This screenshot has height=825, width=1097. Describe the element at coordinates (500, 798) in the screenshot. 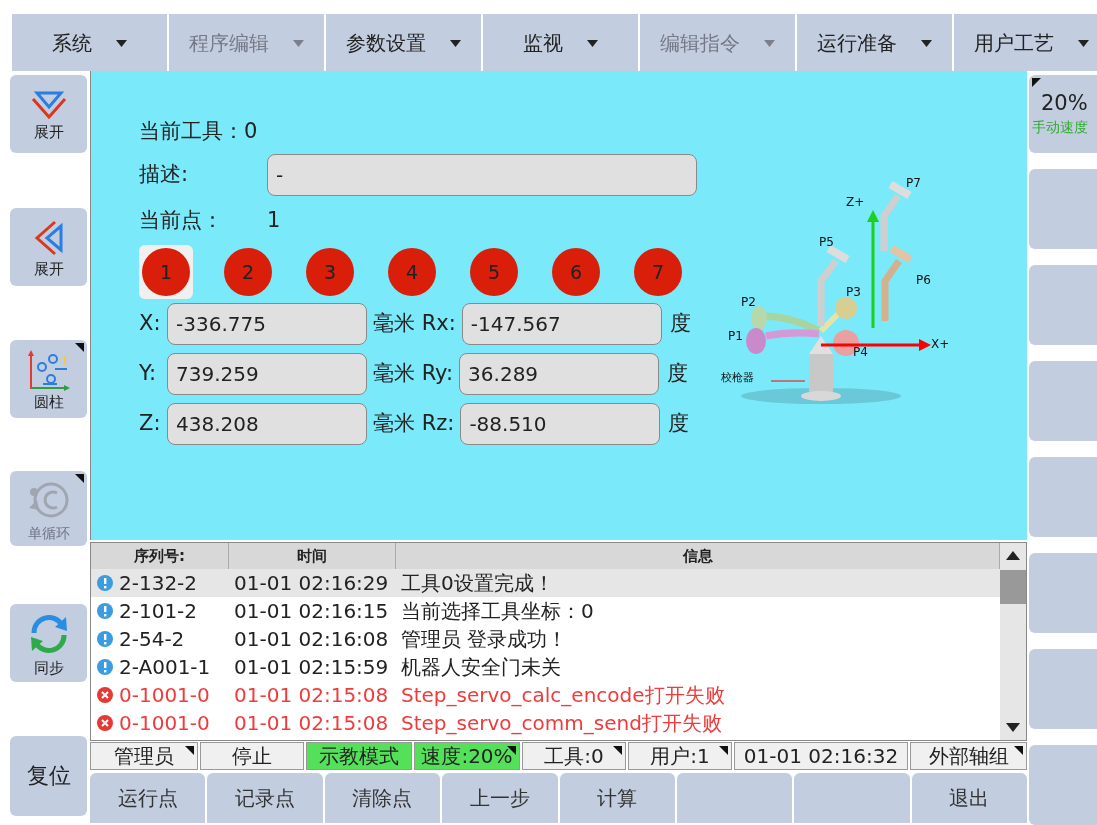

I see `function-button: 上一步` at that location.